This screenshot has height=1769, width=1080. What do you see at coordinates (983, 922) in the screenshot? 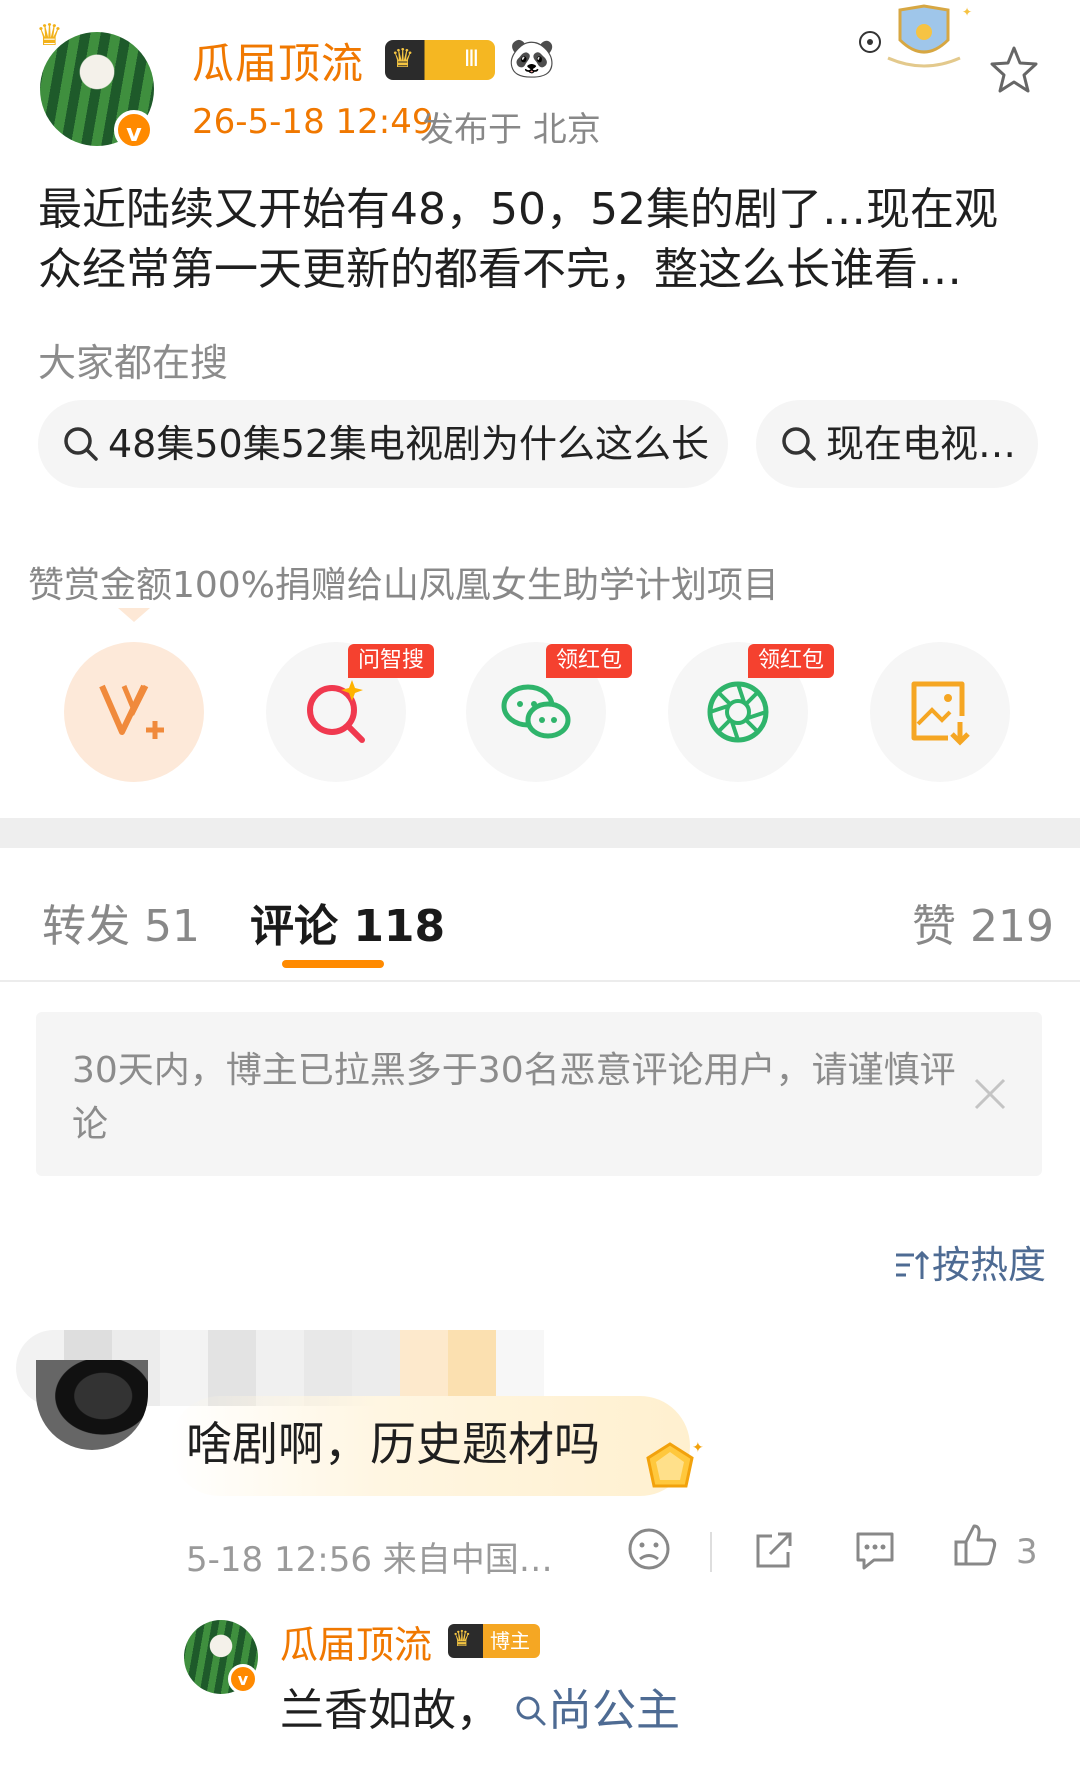
I see `tab-likes: 赞 219` at bounding box center [983, 922].